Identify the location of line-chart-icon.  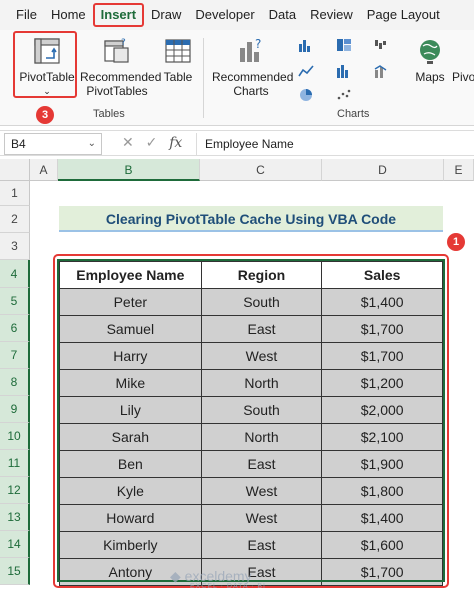
(306, 71).